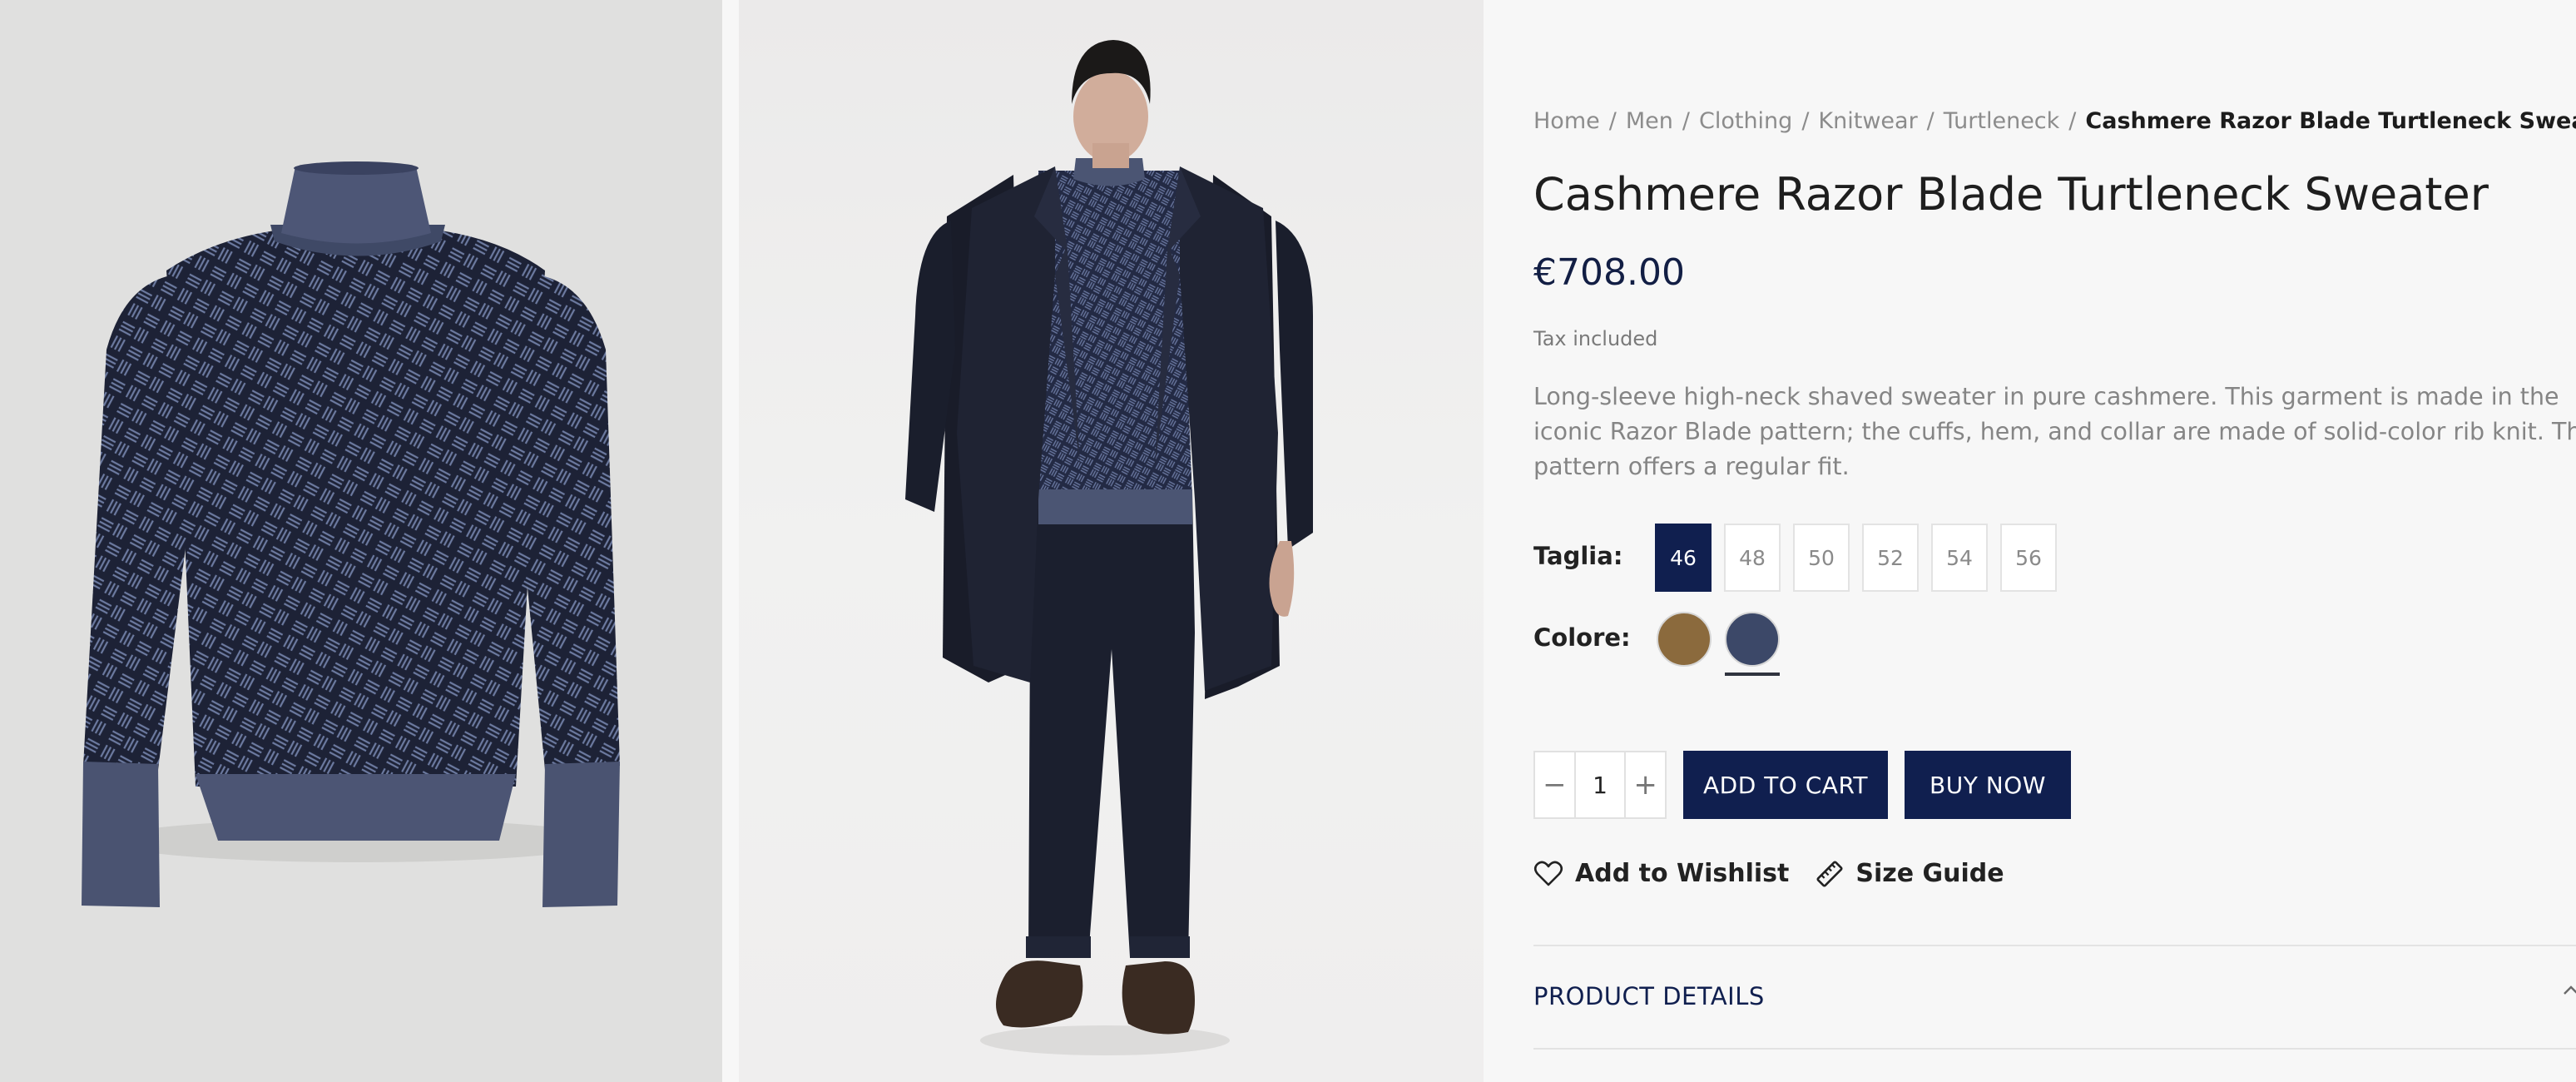 This screenshot has width=2576, height=1082. I want to click on product-details-accordion: PRODUCT DETAILS, so click(2054, 997).